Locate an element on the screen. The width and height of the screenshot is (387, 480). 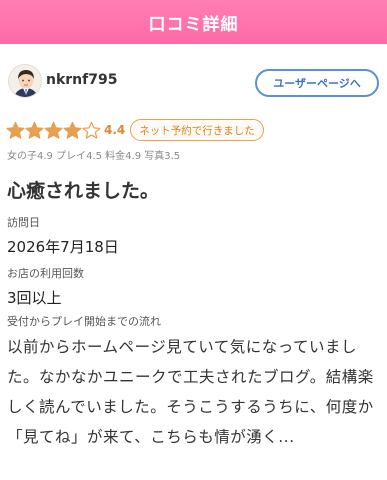
sub-ratings: 女の子4.9 プレイ4.5 料金4.9 写真3.5 is located at coordinates (94, 156).